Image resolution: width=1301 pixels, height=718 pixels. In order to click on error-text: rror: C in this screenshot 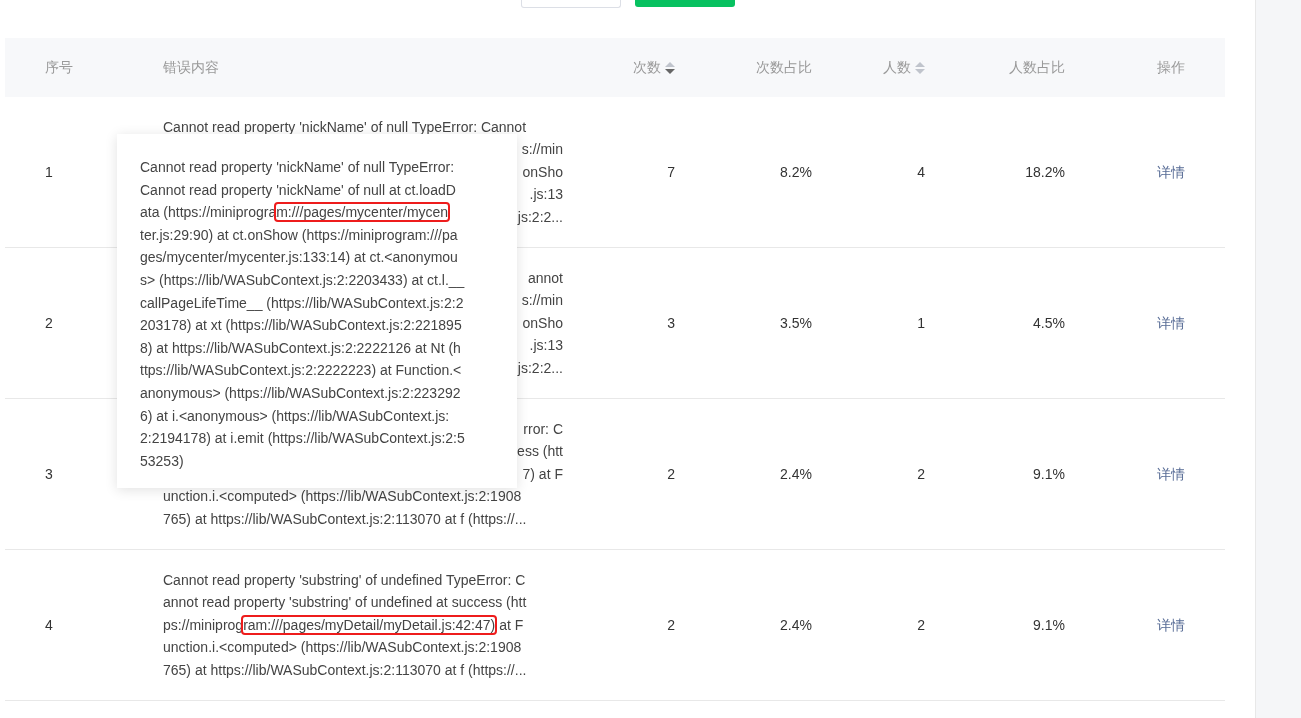, I will do `click(543, 429)`.